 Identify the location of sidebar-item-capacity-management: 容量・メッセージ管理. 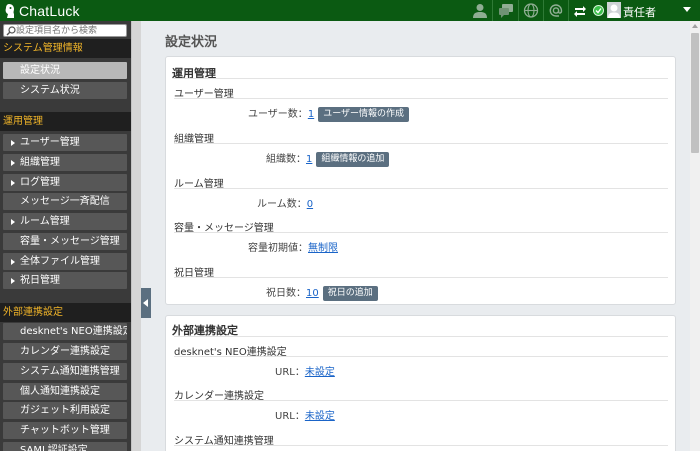
(65, 241).